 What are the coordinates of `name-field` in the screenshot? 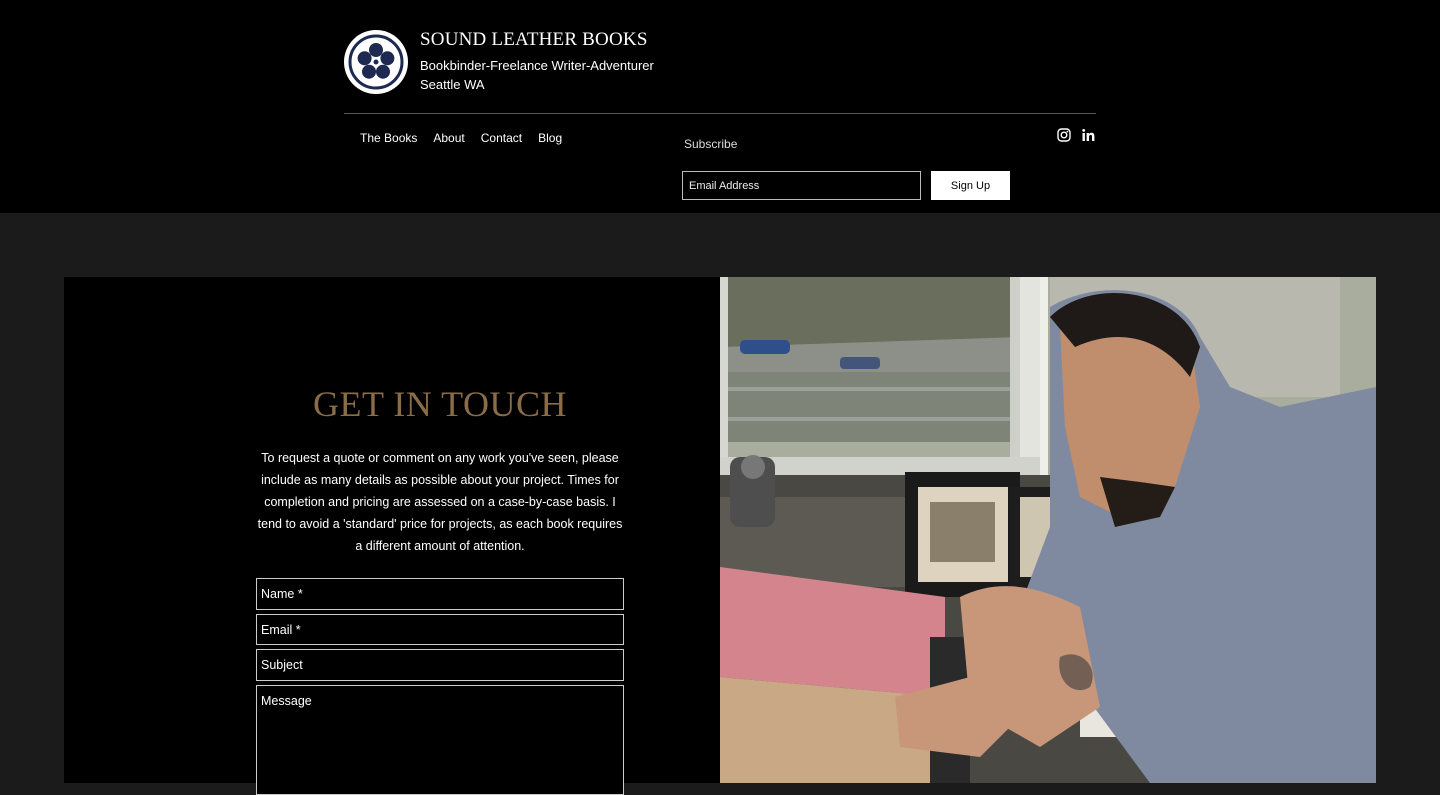 It's located at (440, 594).